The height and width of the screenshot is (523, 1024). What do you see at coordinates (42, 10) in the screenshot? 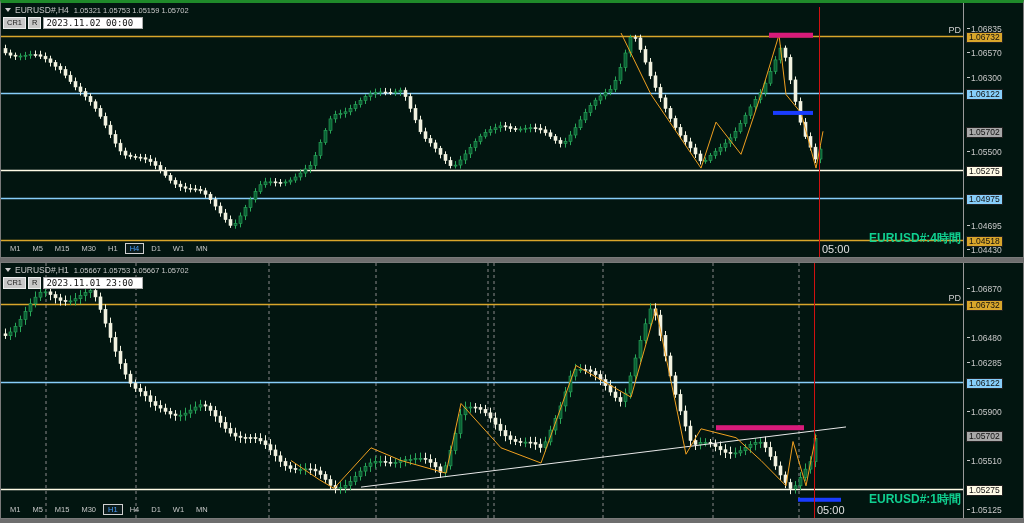
I see `symbol-label: EURUSD#,H4` at bounding box center [42, 10].